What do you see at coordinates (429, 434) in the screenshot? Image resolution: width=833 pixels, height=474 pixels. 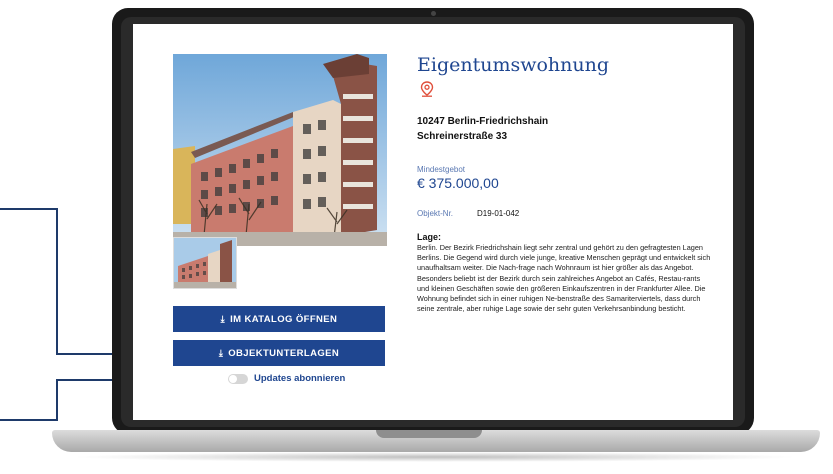 I see `laptop-notch` at bounding box center [429, 434].